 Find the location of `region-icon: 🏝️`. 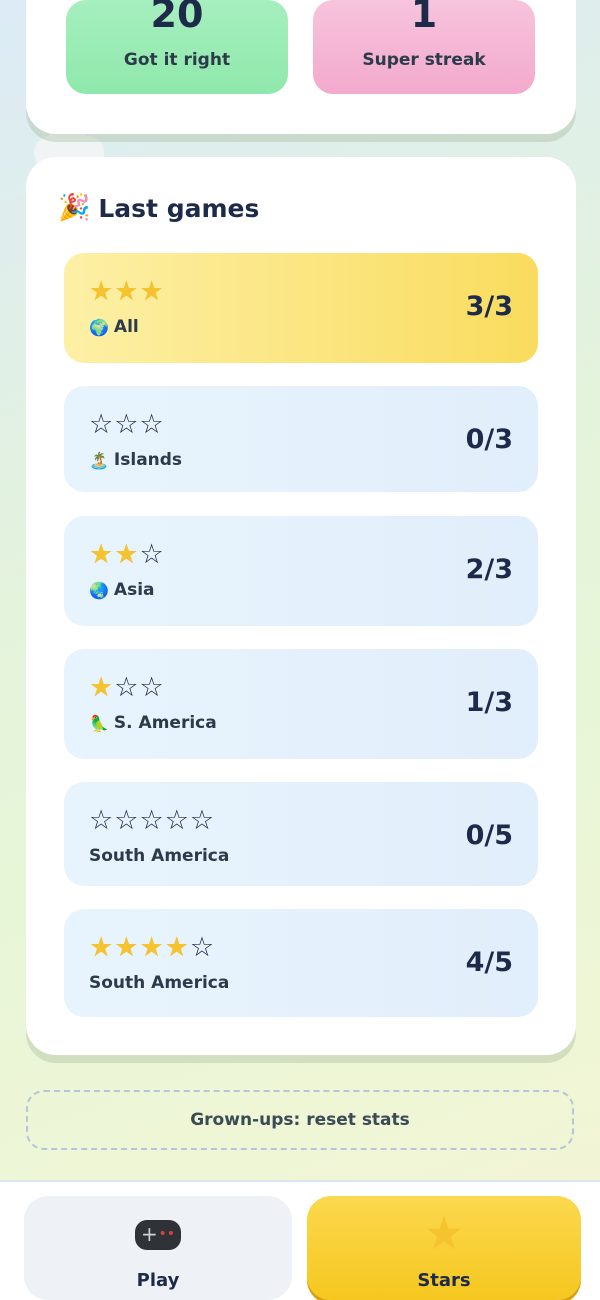

region-icon: 🏝️ is located at coordinates (99, 460).